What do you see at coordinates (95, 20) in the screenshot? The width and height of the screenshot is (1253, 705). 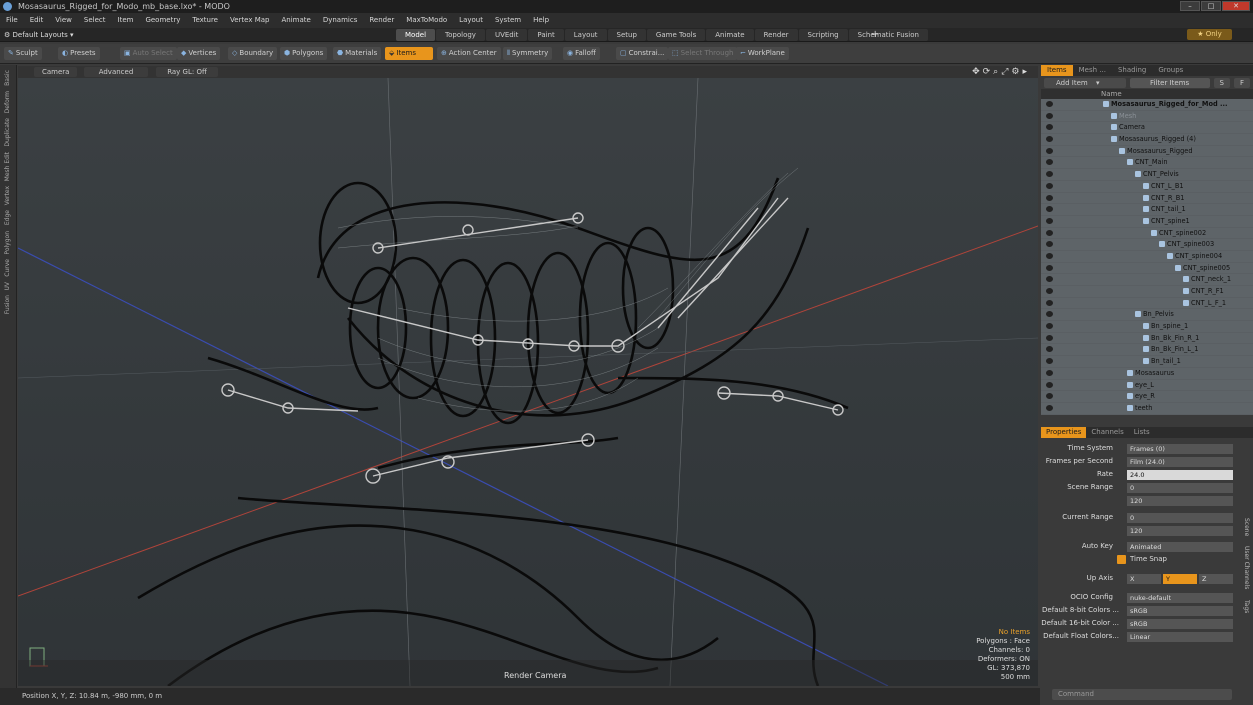 I see `menu-item-select: Select` at bounding box center [95, 20].